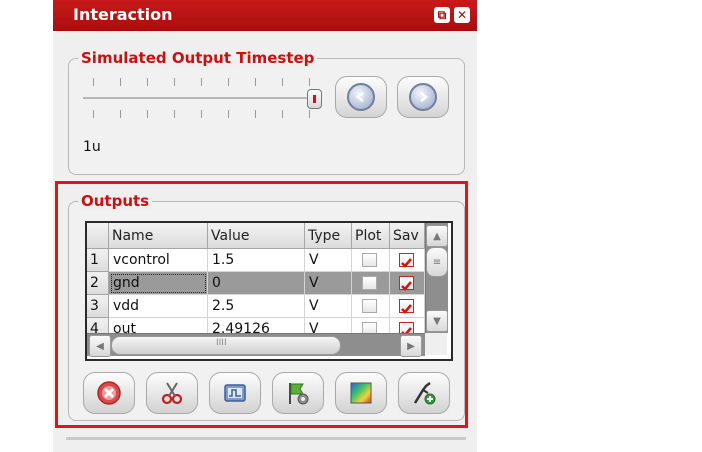 This screenshot has height=452, width=702. What do you see at coordinates (198, 58) in the screenshot?
I see `timestep-group-title: Simulated Output Timestep` at bounding box center [198, 58].